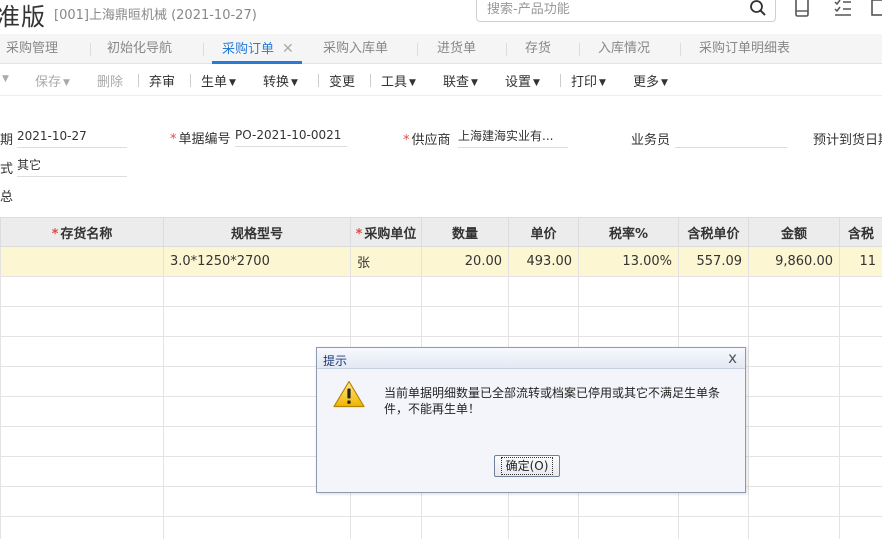 The width and height of the screenshot is (882, 539). I want to click on generate-button: 生单 ▼, so click(218, 80).